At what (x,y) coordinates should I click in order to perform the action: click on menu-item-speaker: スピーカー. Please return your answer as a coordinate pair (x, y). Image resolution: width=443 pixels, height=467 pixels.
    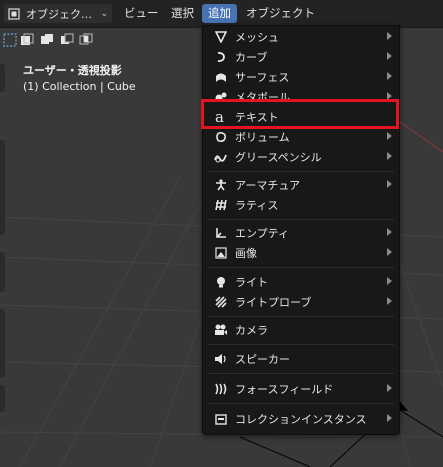
    Looking at the image, I should click on (301, 359).